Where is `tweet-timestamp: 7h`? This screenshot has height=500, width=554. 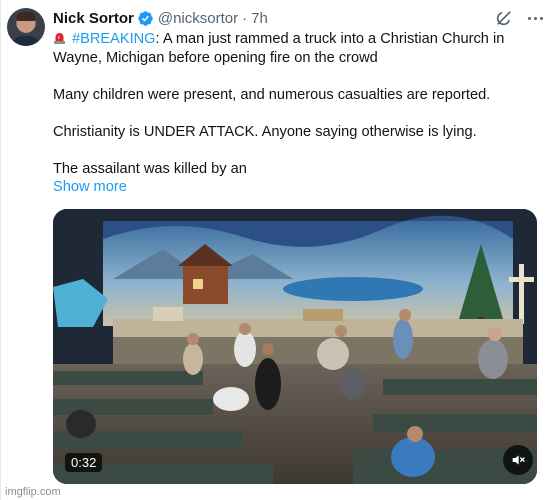
tweet-timestamp: 7h is located at coordinates (259, 18).